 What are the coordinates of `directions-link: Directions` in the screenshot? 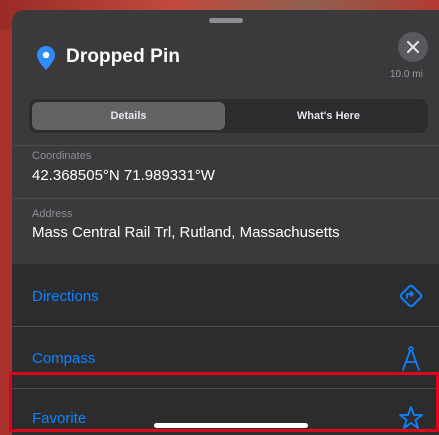 It's located at (65, 296).